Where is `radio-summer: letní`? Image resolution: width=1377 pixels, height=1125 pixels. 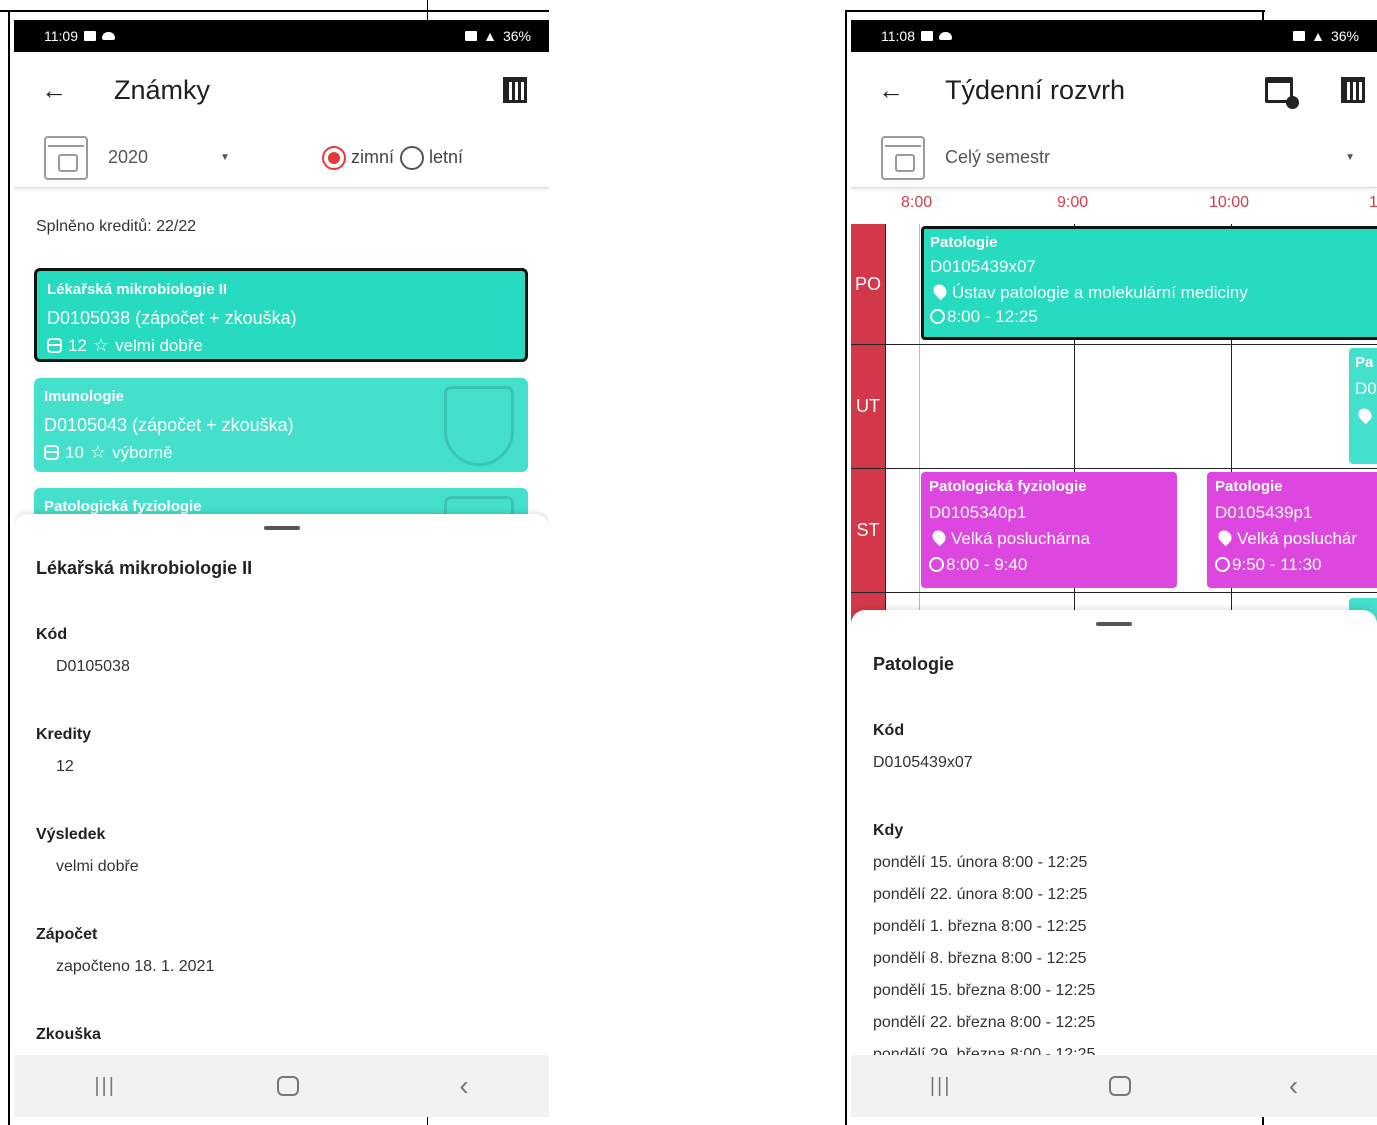 radio-summer: letní is located at coordinates (431, 157).